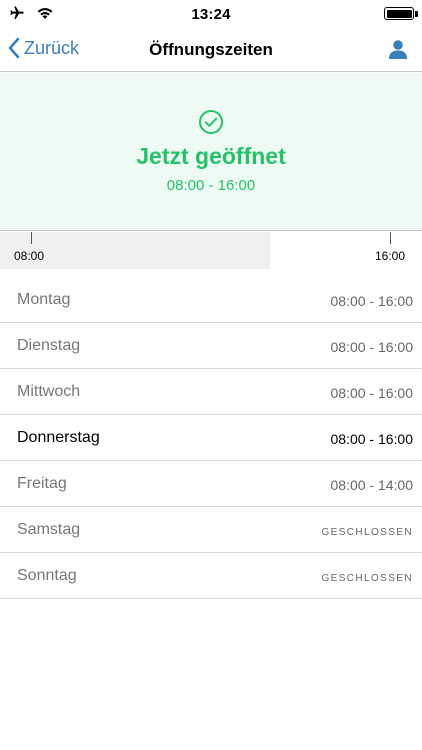  I want to click on battery-nub, so click(416, 14).